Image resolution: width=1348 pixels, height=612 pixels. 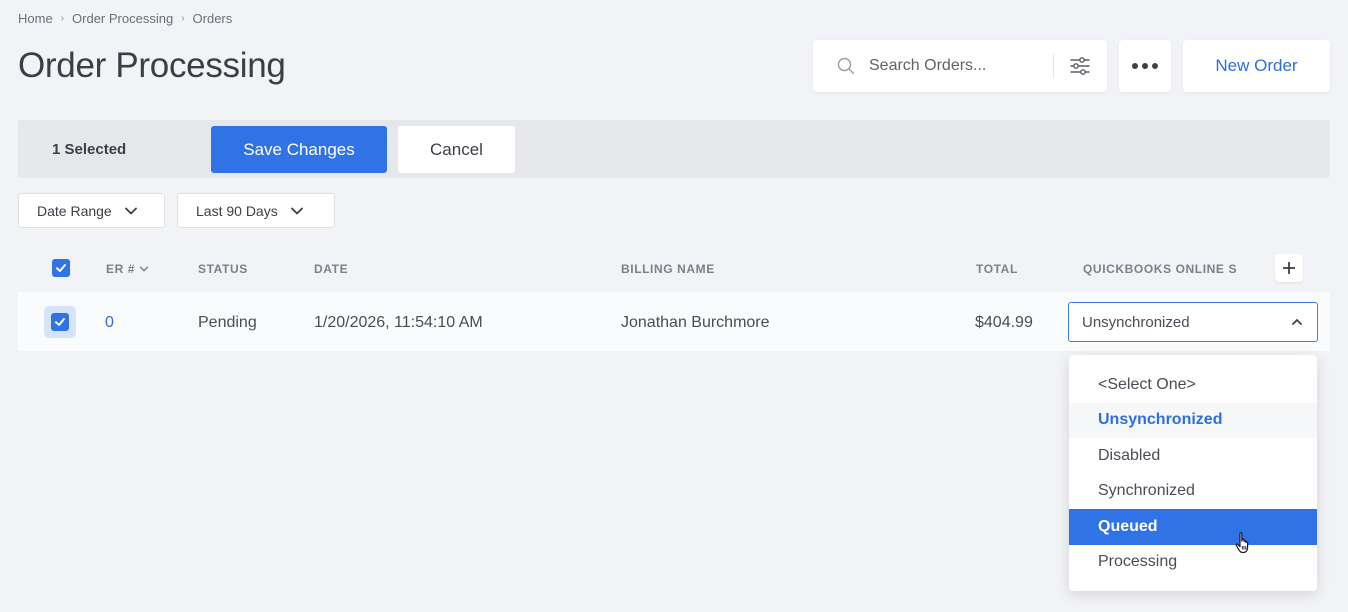 I want to click on new-order-button: New Order, so click(x=1256, y=66).